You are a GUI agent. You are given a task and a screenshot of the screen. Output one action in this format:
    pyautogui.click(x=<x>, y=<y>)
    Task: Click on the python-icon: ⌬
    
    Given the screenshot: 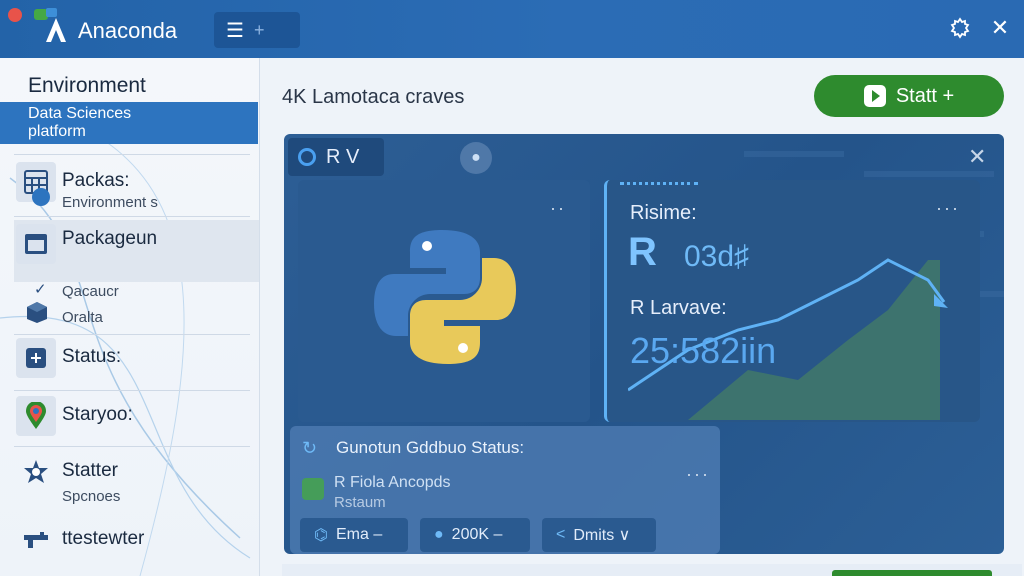 What is the action you would take?
    pyautogui.click(x=321, y=535)
    